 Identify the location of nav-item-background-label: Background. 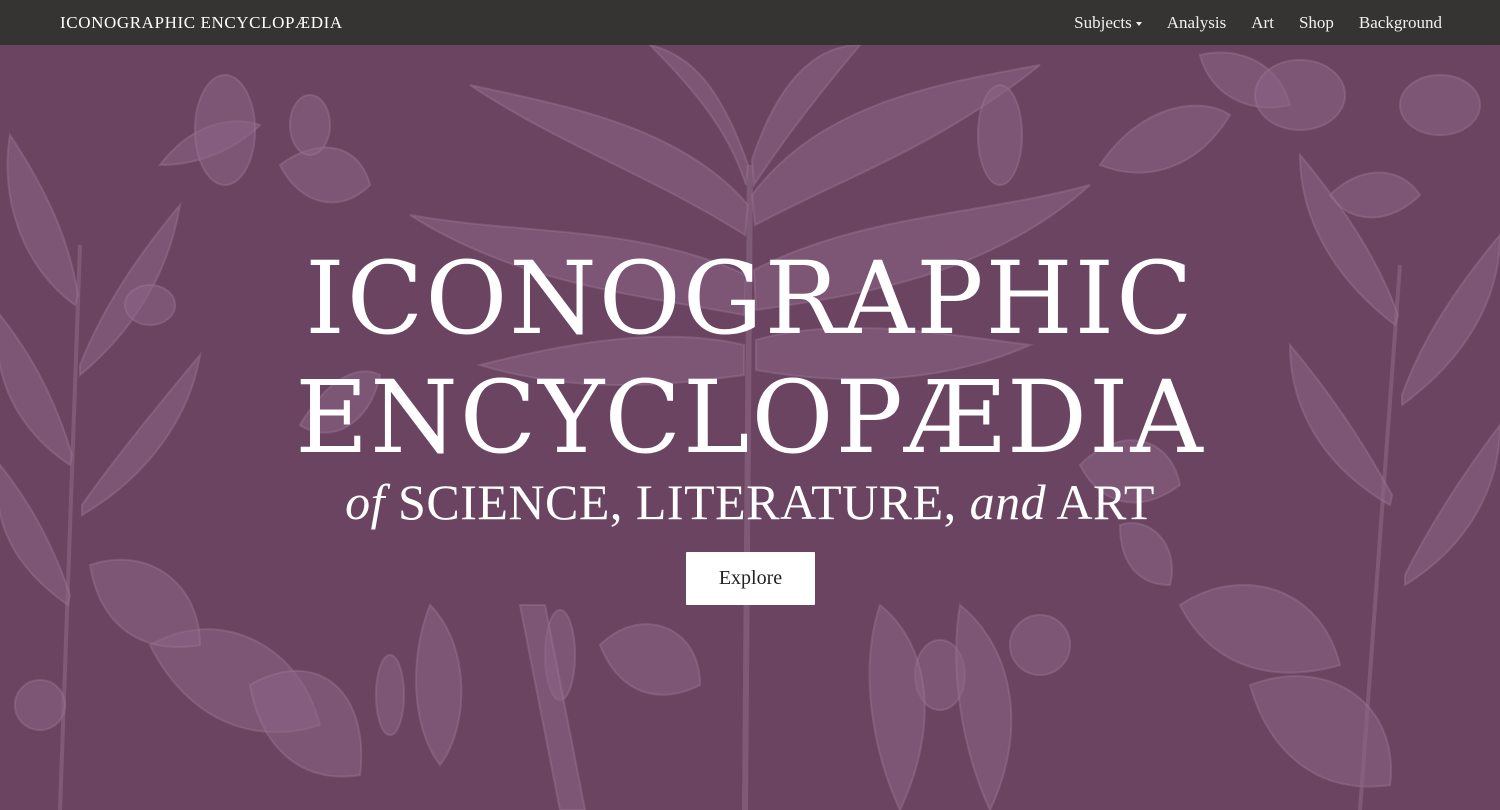
(1400, 22).